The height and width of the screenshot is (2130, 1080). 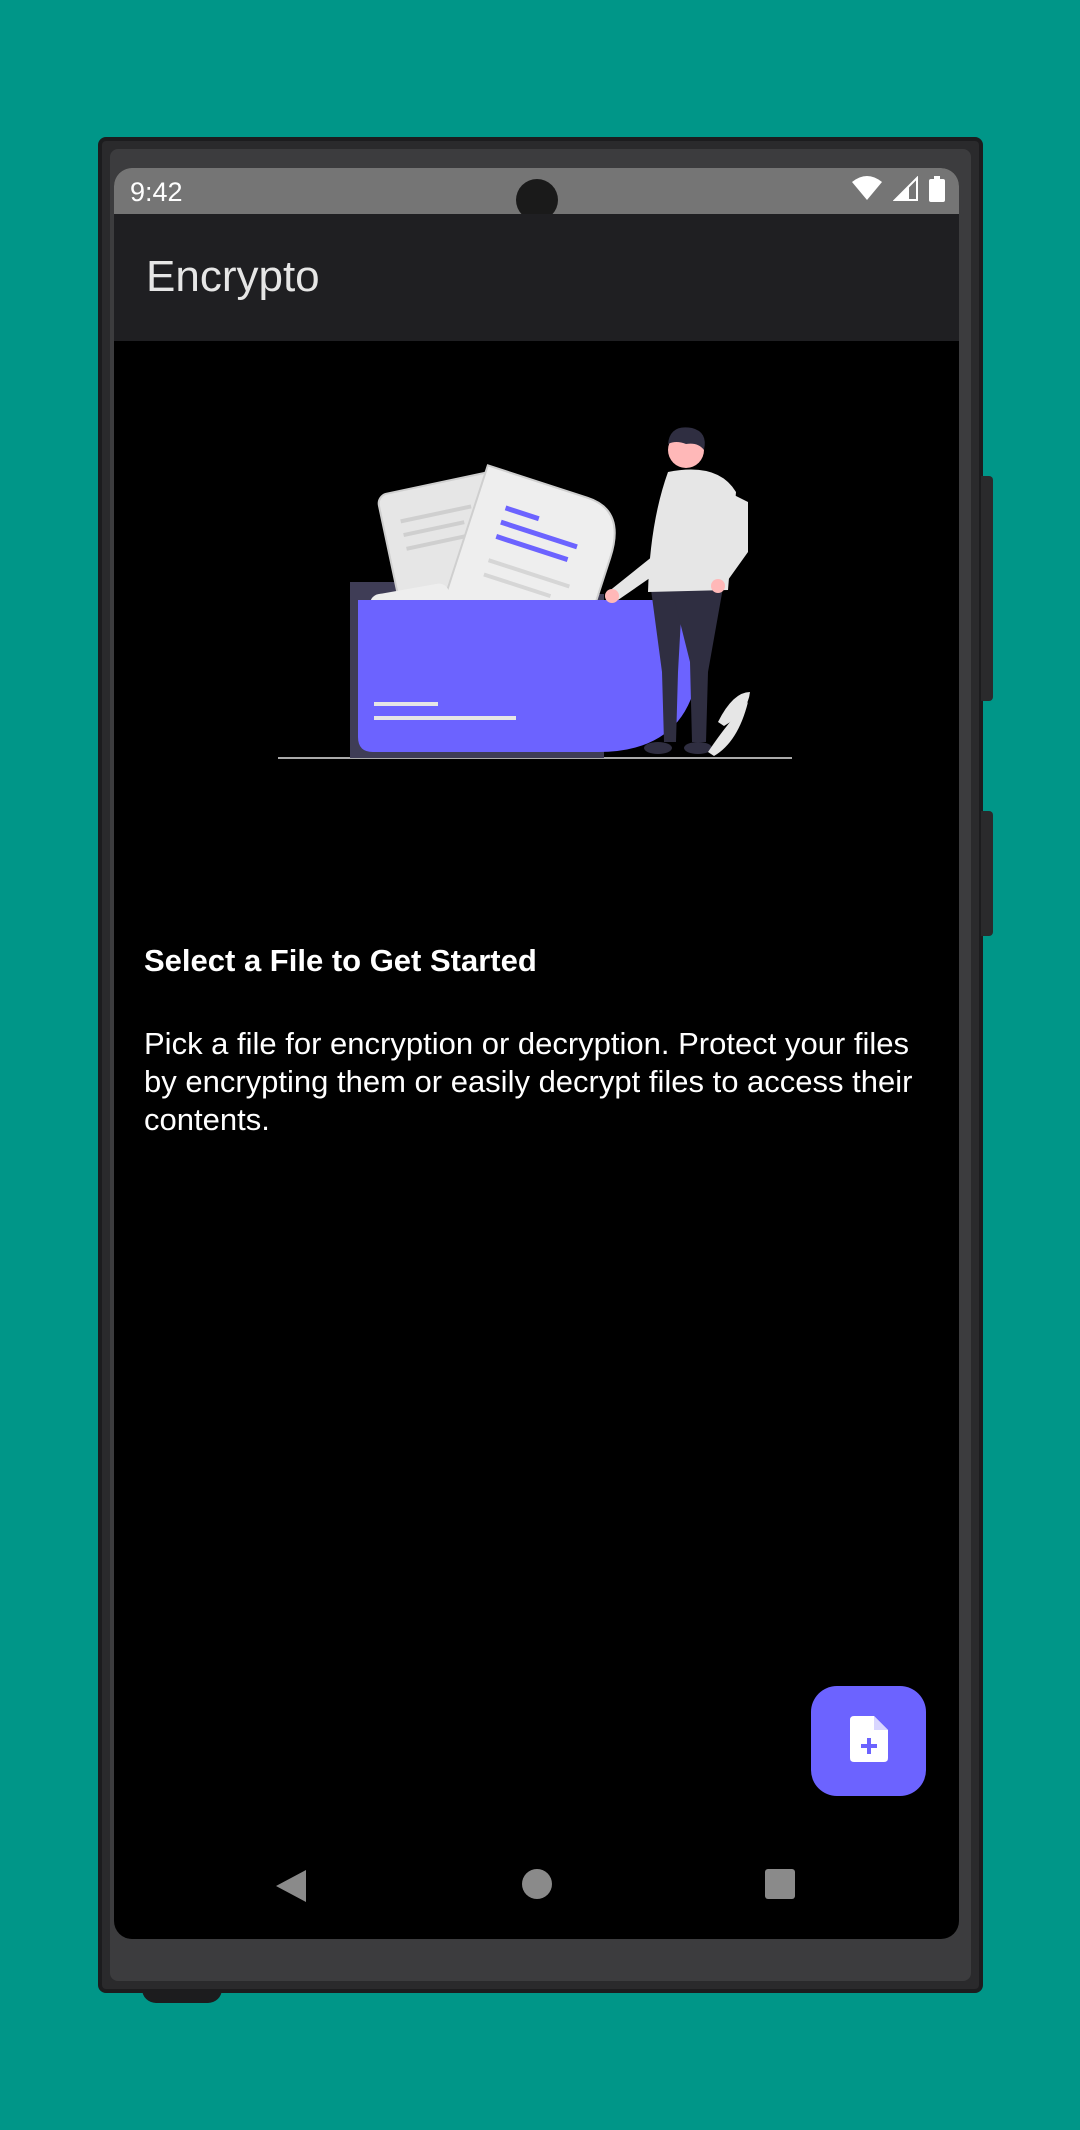 What do you see at coordinates (987, 873) in the screenshot?
I see `volume-button` at bounding box center [987, 873].